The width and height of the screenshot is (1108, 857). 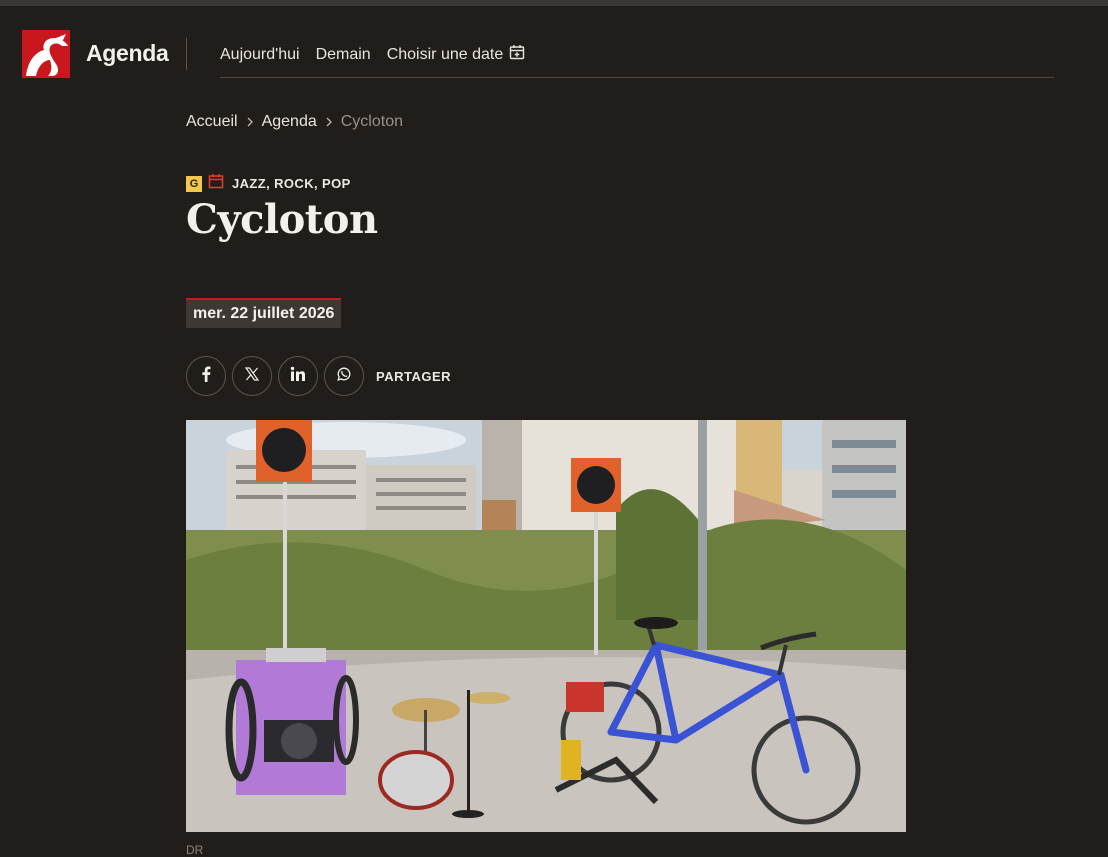 What do you see at coordinates (195, 850) in the screenshot?
I see `photo-credit: DR` at bounding box center [195, 850].